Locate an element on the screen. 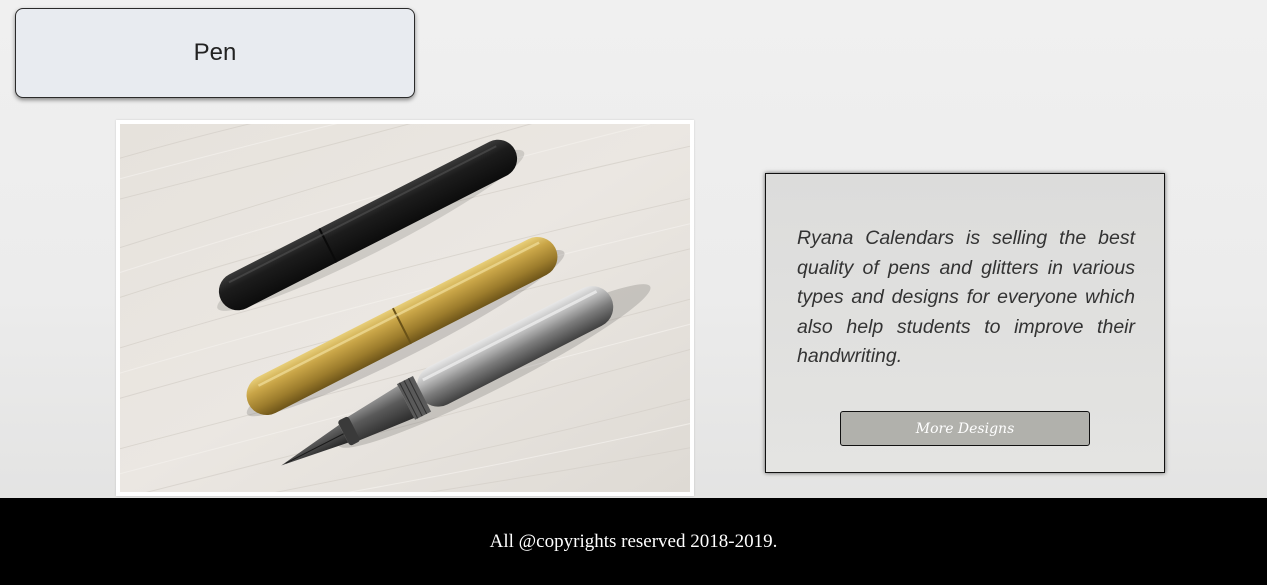  page-title-box: Pen is located at coordinates (215, 53).